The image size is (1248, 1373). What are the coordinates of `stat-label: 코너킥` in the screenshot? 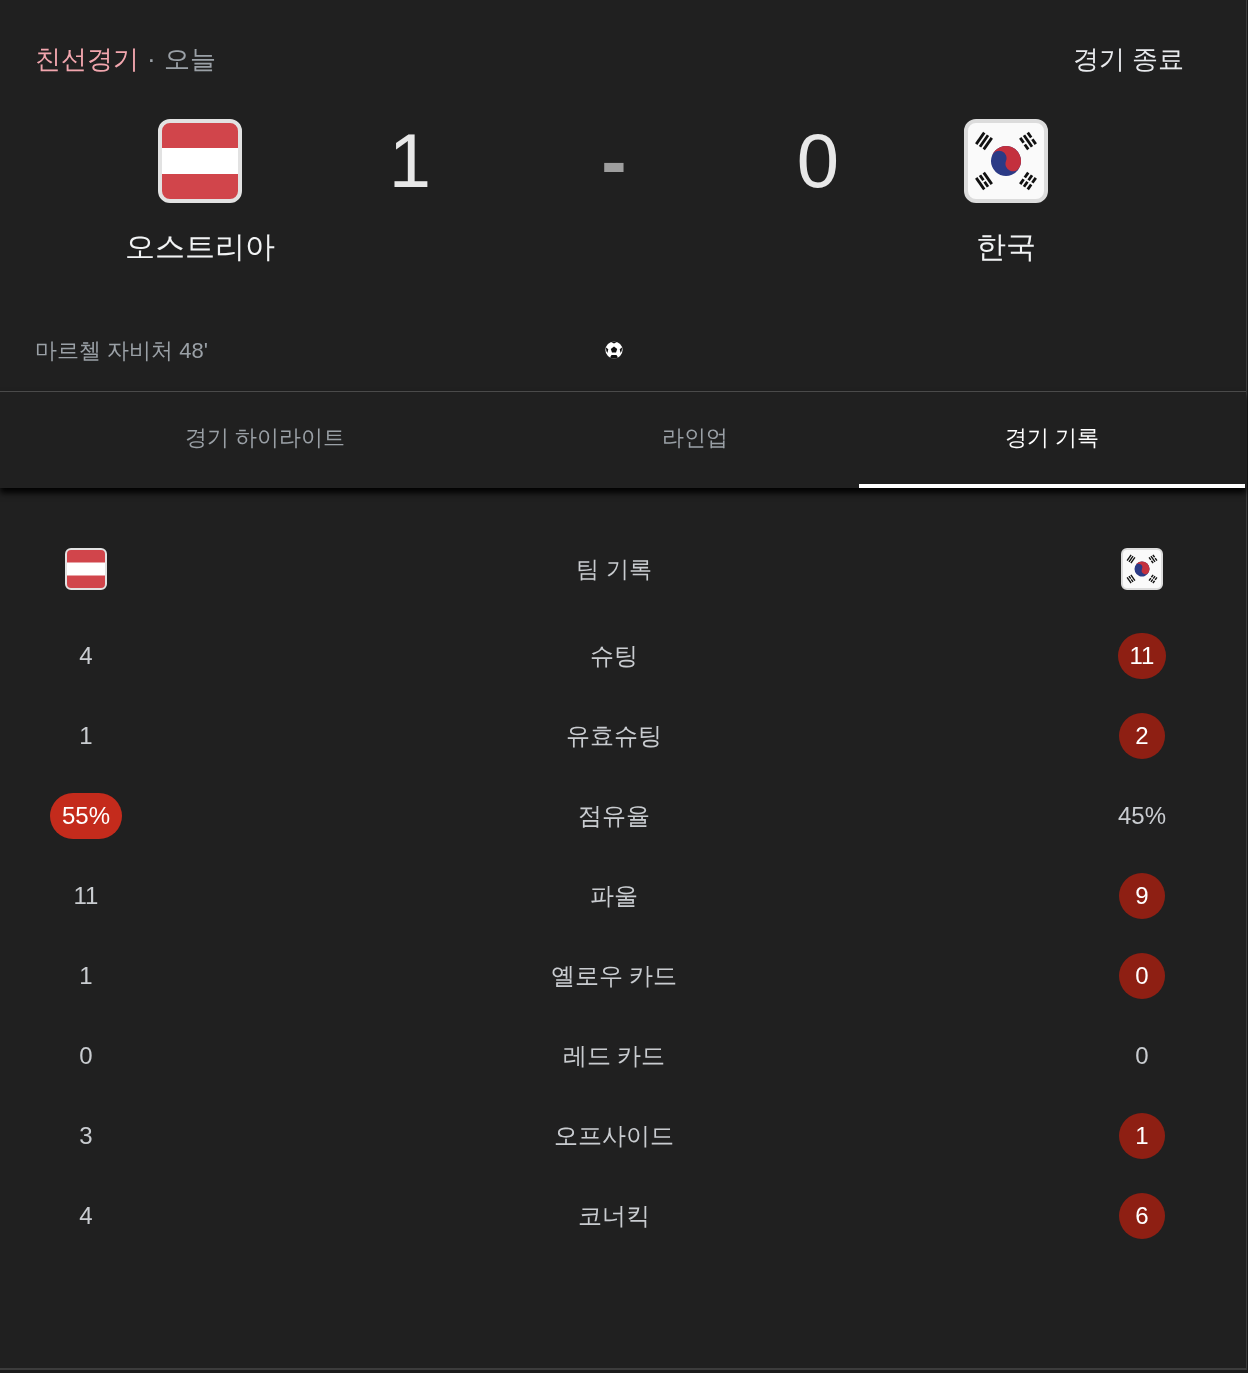 It's located at (614, 1216).